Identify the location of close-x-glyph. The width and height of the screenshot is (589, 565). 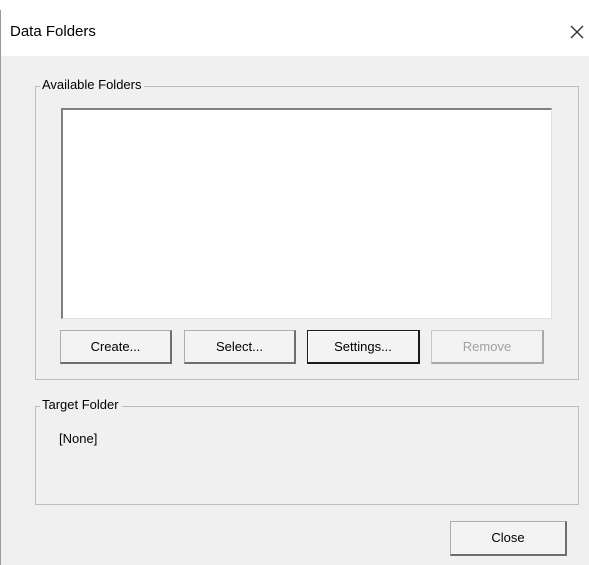
(577, 32).